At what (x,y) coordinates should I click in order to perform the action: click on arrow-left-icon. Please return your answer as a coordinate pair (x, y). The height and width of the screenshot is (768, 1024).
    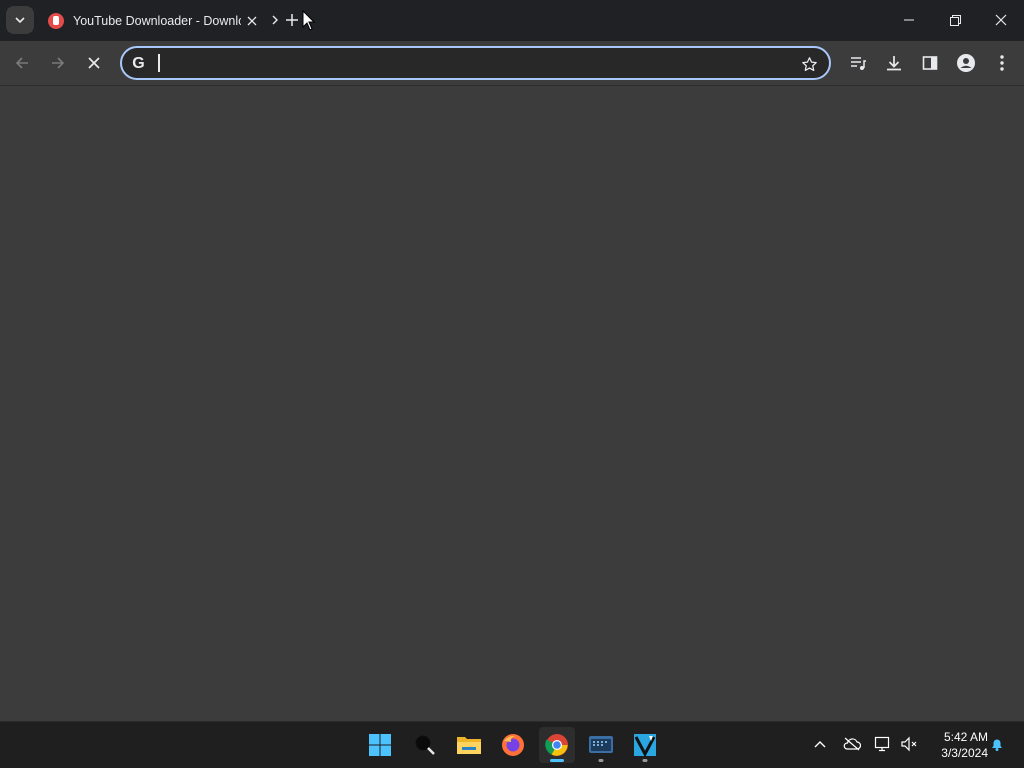
    Looking at the image, I should click on (21, 63).